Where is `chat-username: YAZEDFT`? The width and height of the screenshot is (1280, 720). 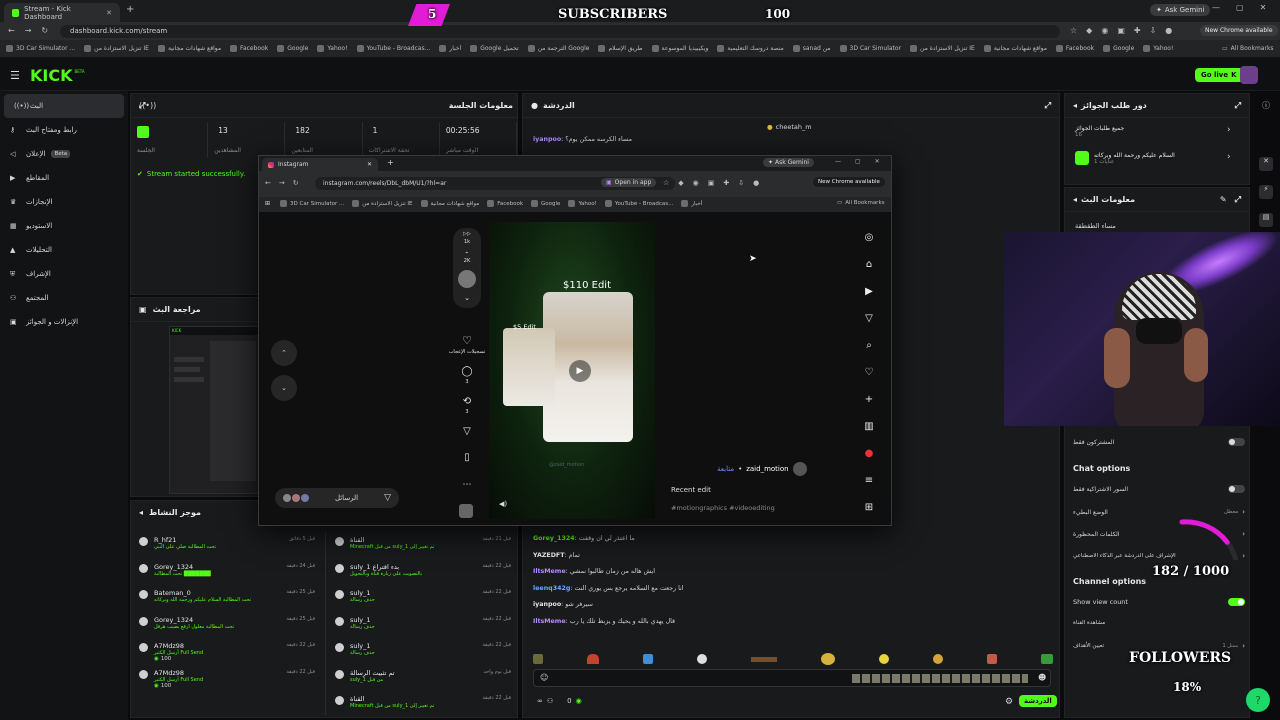
chat-username: YAZEDFT is located at coordinates (549, 555).